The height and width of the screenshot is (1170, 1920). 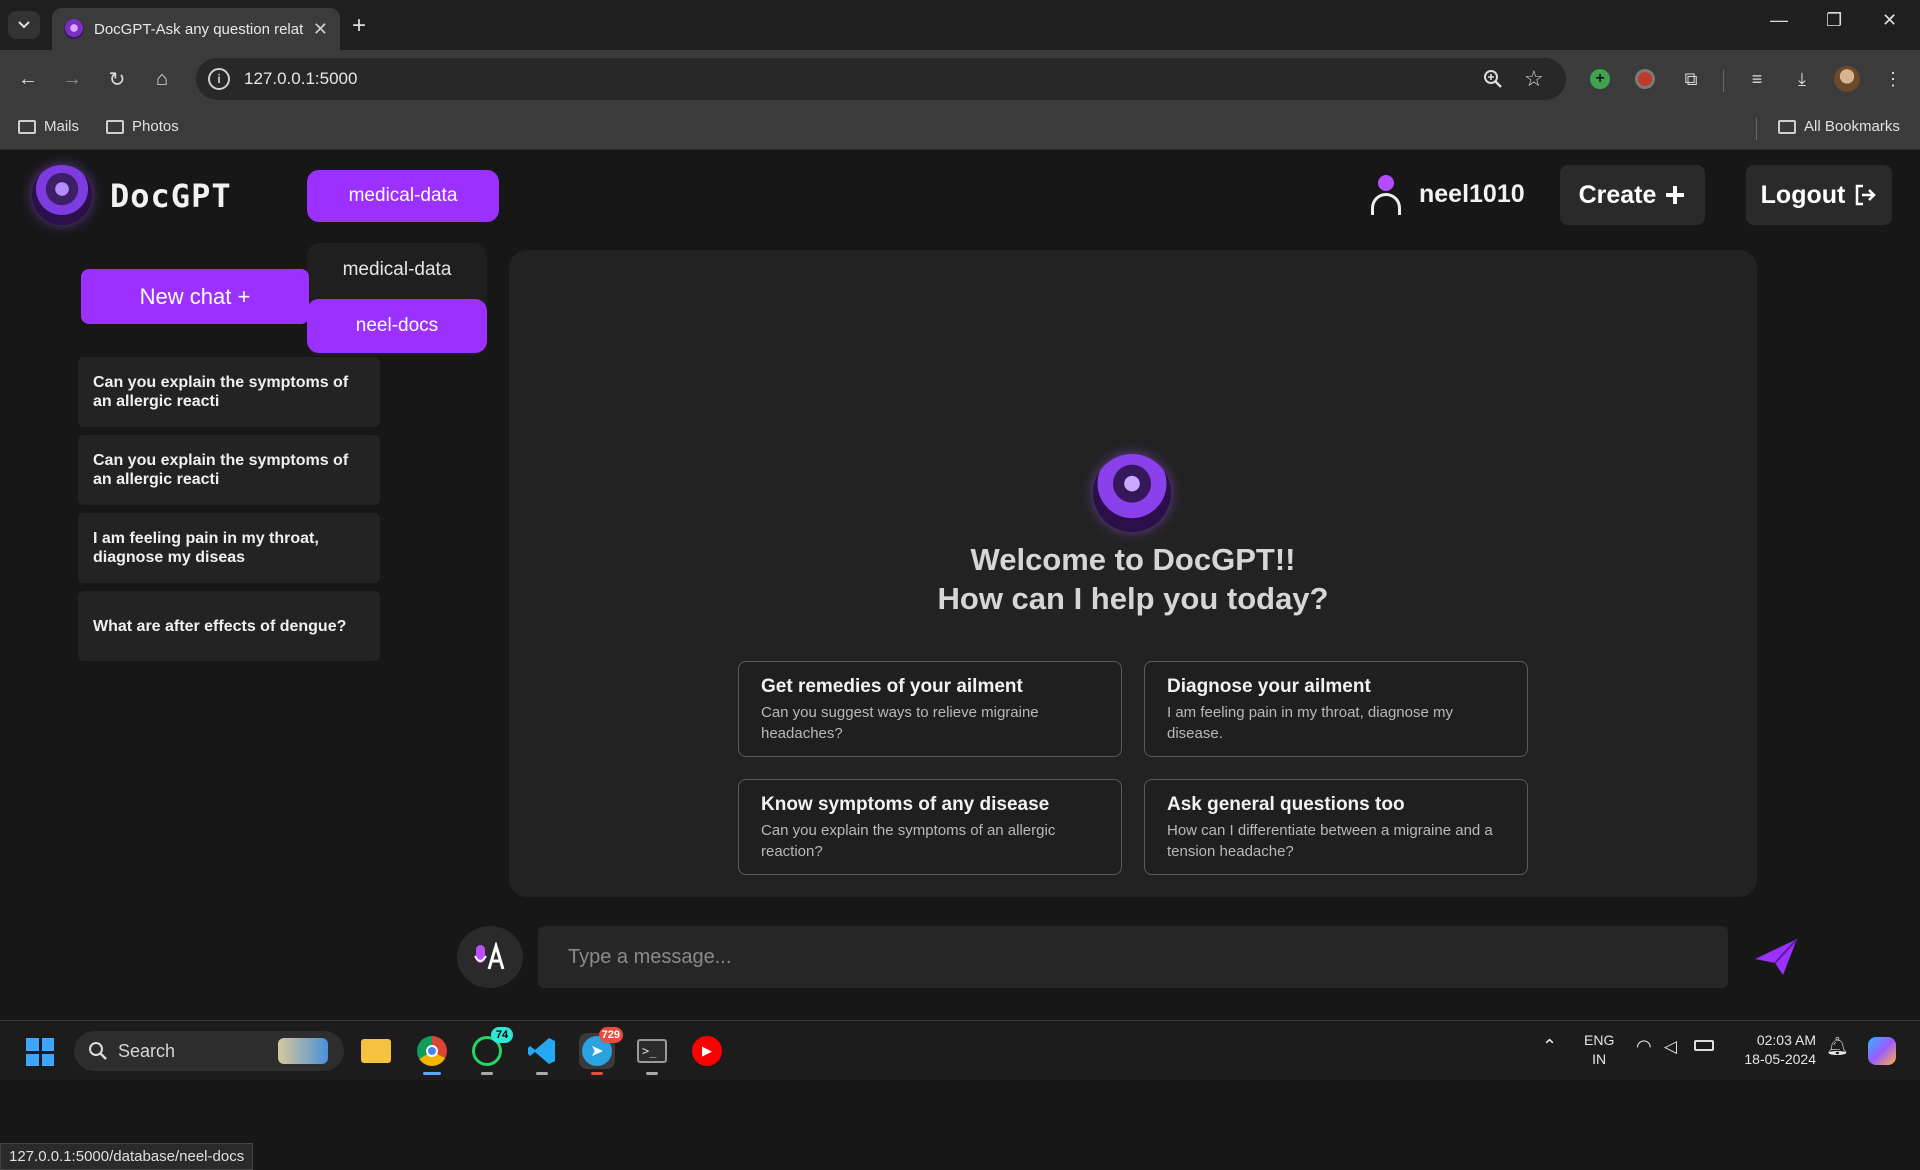 What do you see at coordinates (28, 79) in the screenshot?
I see `back-icon: ←` at bounding box center [28, 79].